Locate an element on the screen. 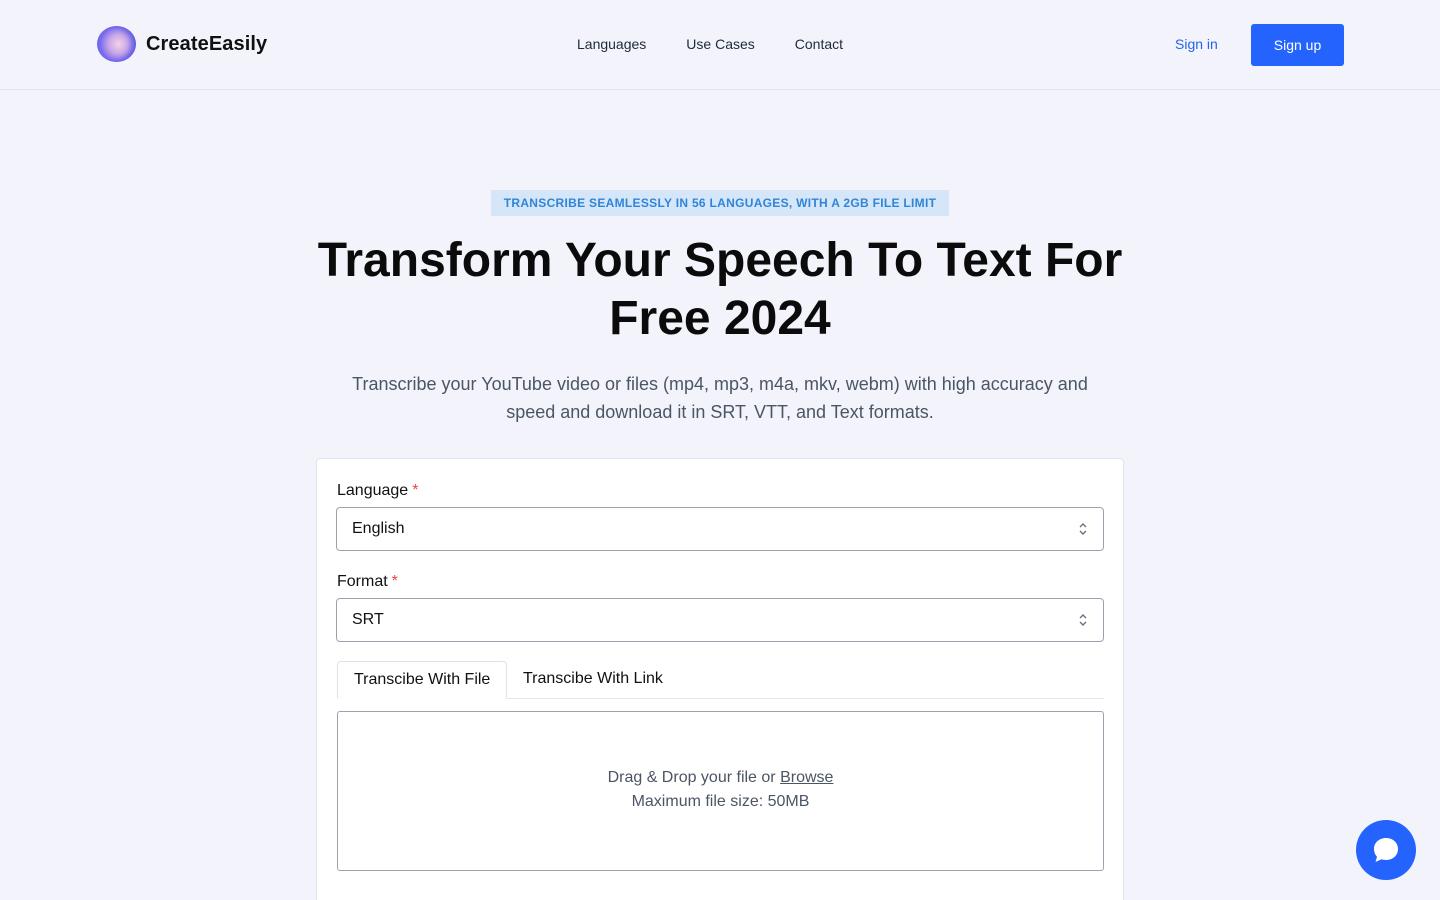 This screenshot has height=900, width=1440. language-select-value: English is located at coordinates (378, 528).